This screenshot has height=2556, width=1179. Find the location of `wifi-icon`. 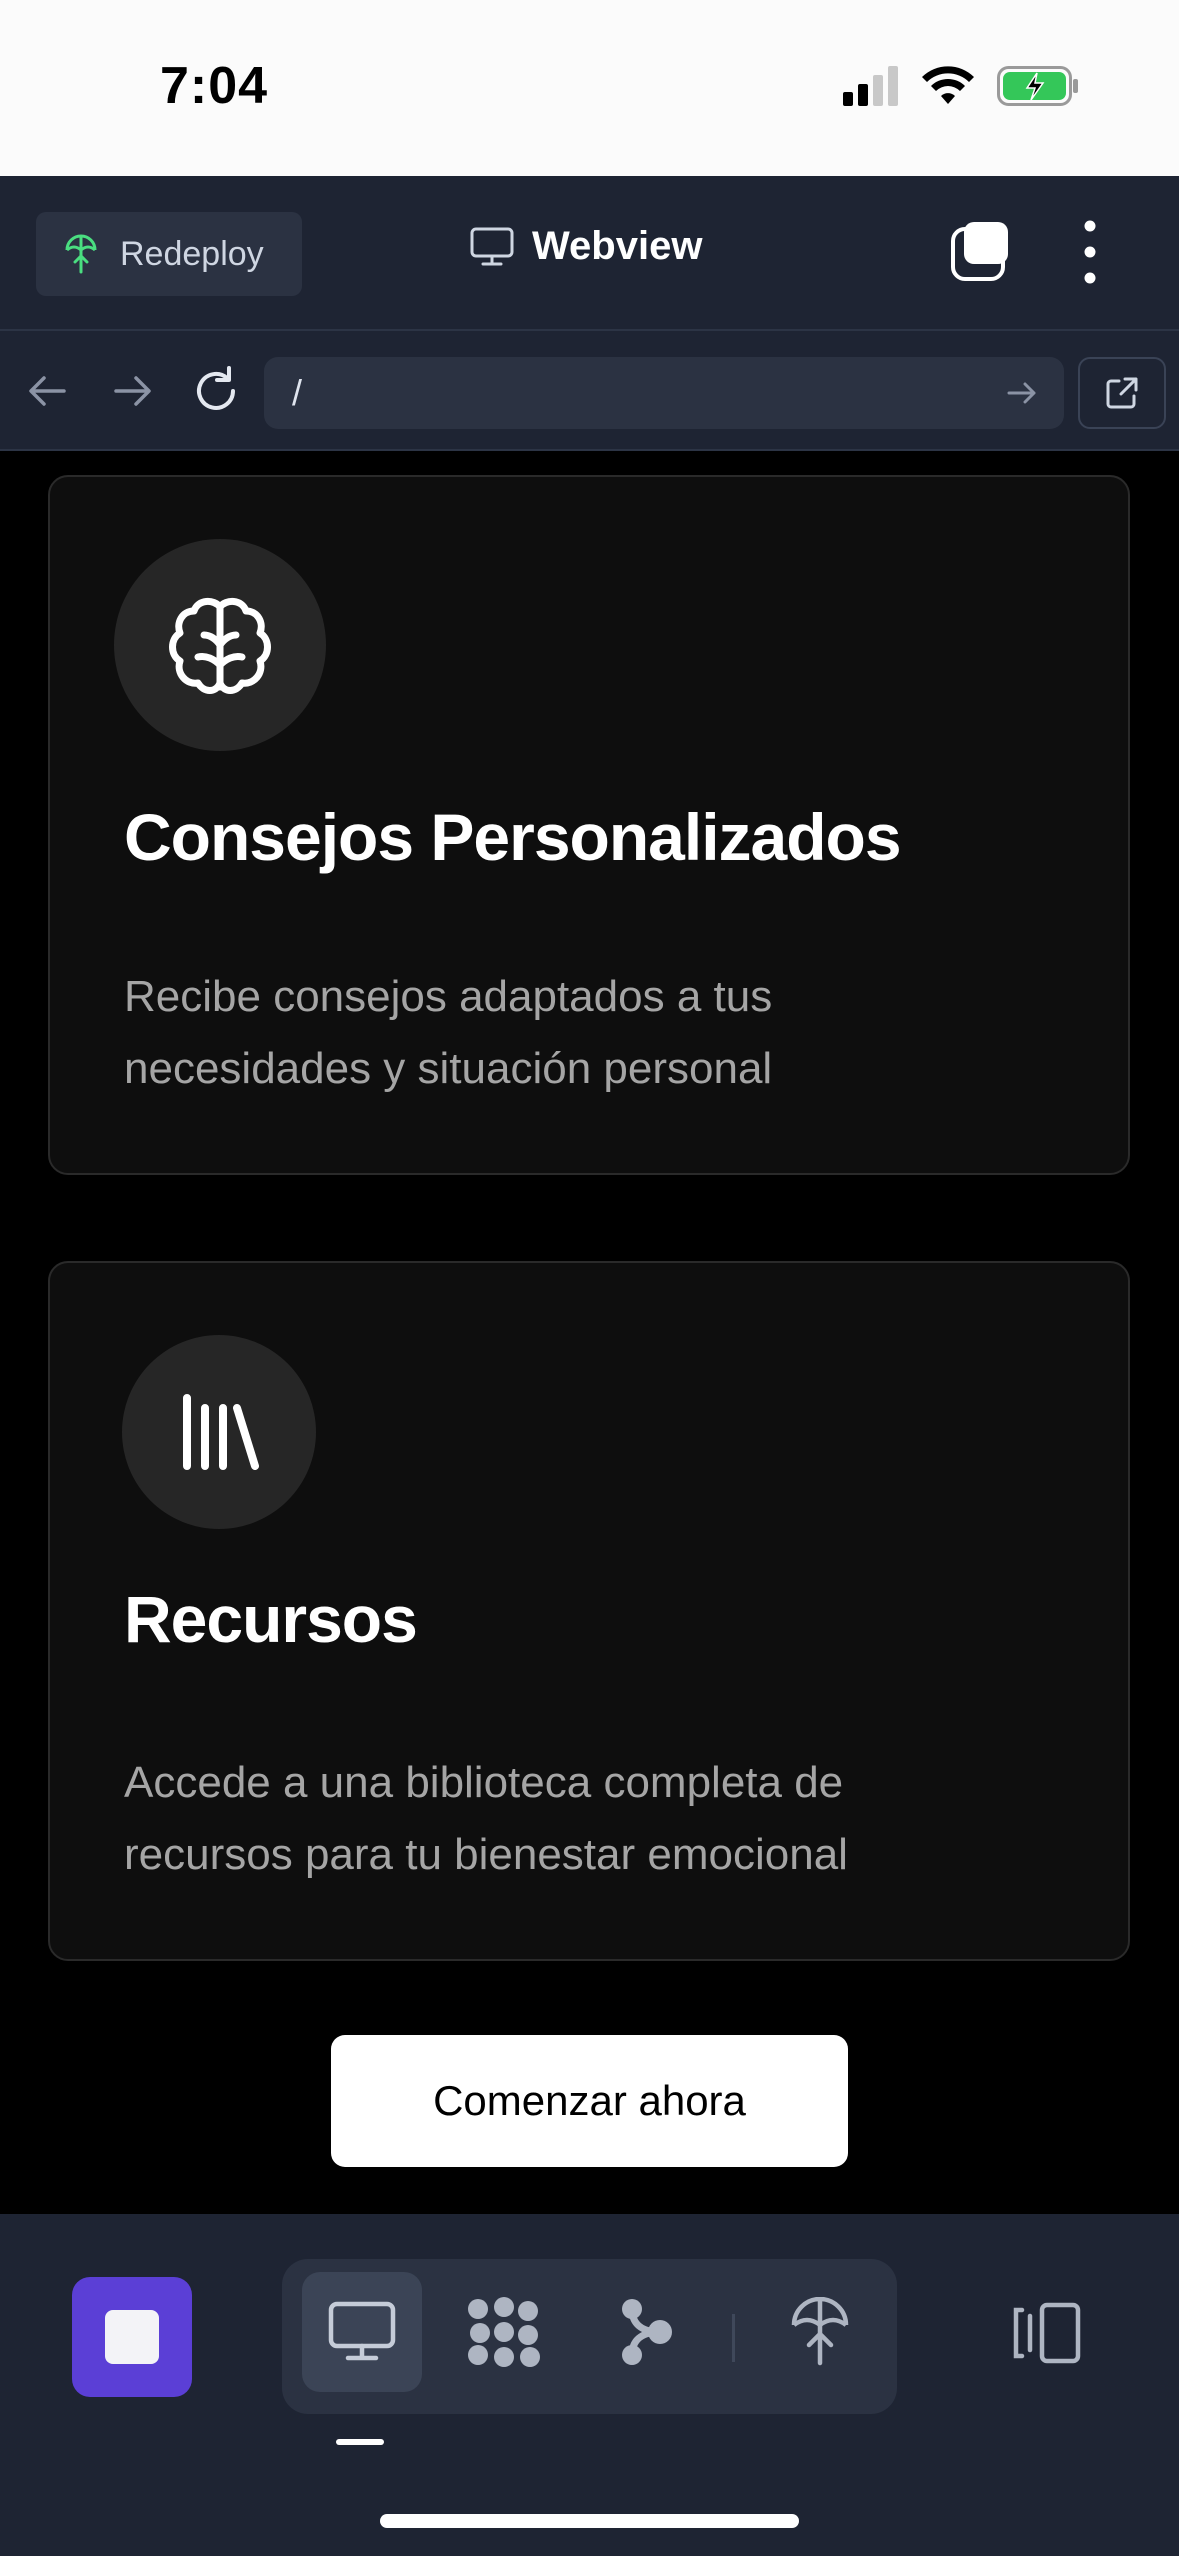

wifi-icon is located at coordinates (948, 85).